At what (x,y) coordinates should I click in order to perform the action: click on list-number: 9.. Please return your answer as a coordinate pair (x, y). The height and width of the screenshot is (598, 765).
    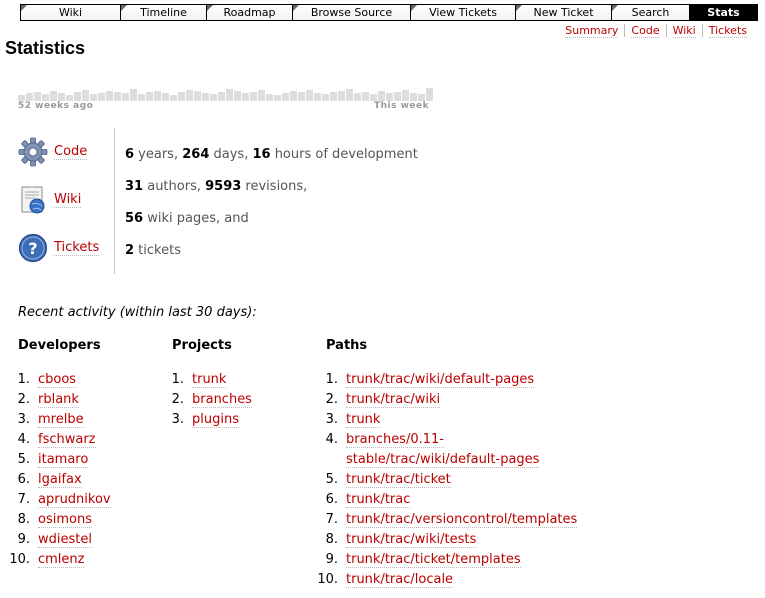
    Looking at the image, I should click on (331, 559).